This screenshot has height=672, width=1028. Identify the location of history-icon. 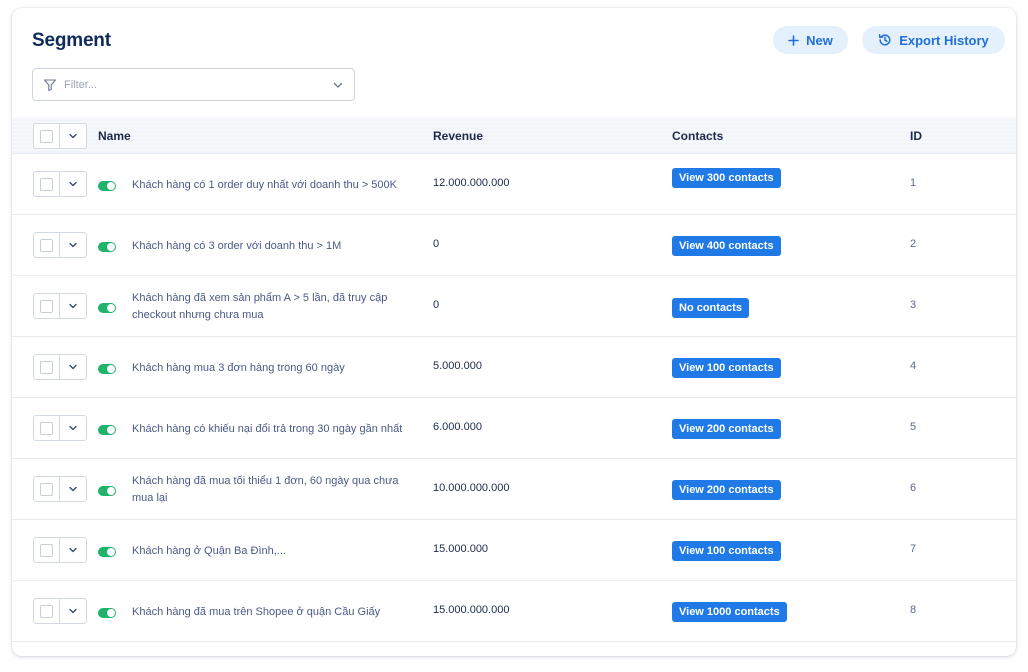
(885, 40).